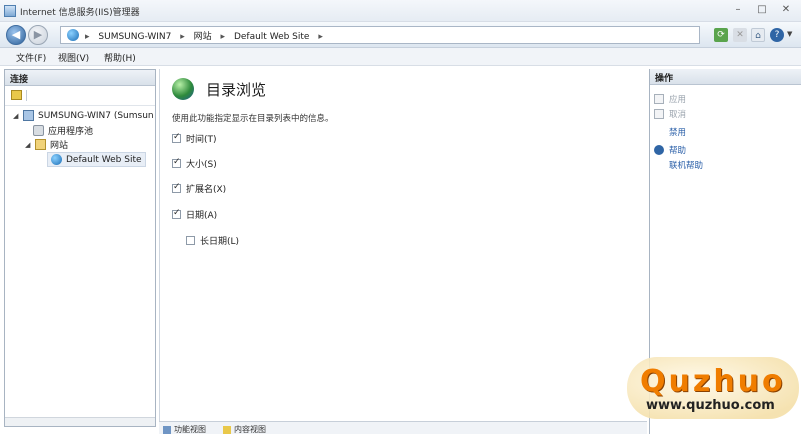 Image resolution: width=801 pixels, height=434 pixels. I want to click on help-icon, so click(659, 150).